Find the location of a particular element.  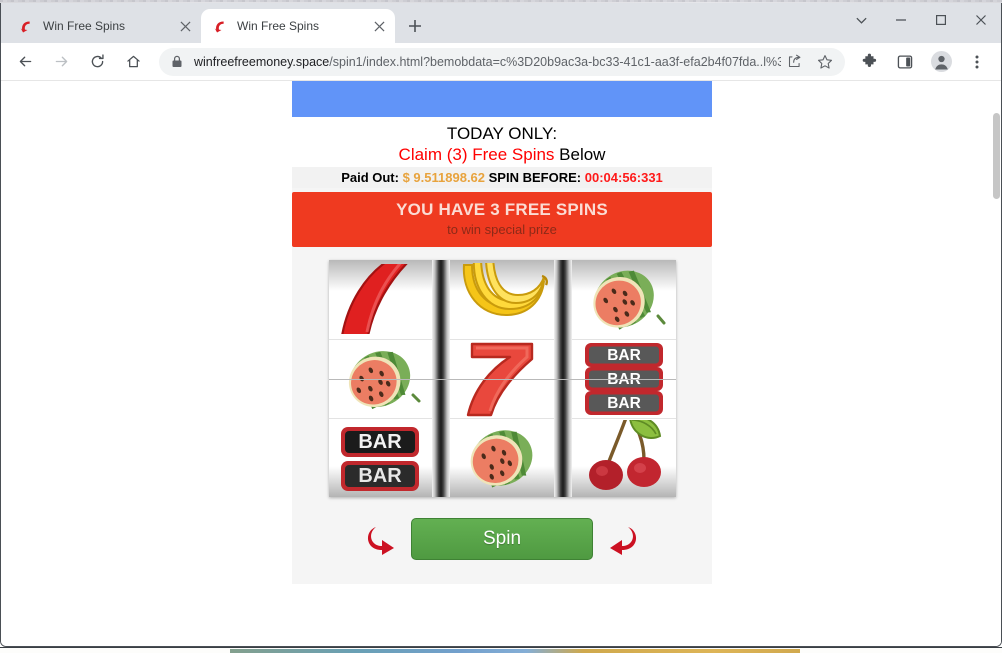

new-tab-button is located at coordinates (415, 26).